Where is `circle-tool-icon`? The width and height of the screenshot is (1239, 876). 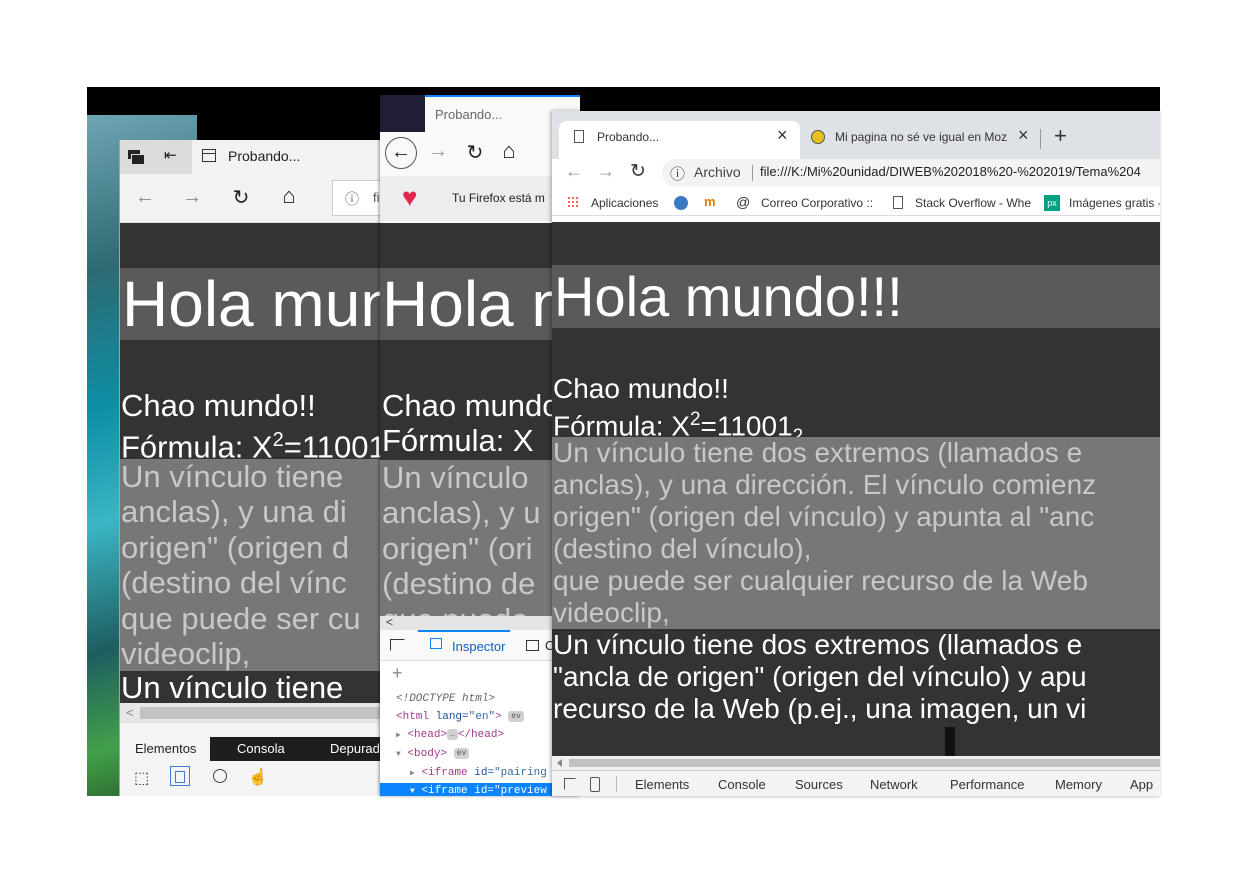 circle-tool-icon is located at coordinates (220, 776).